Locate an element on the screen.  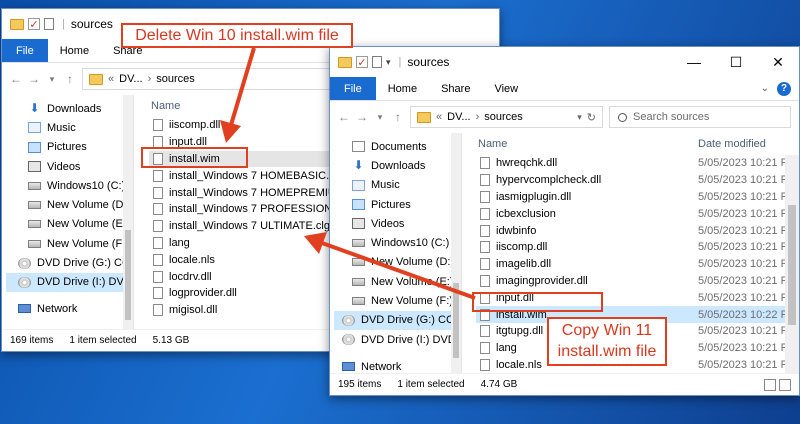
column-header-name: Name is located at coordinates (491, 144).